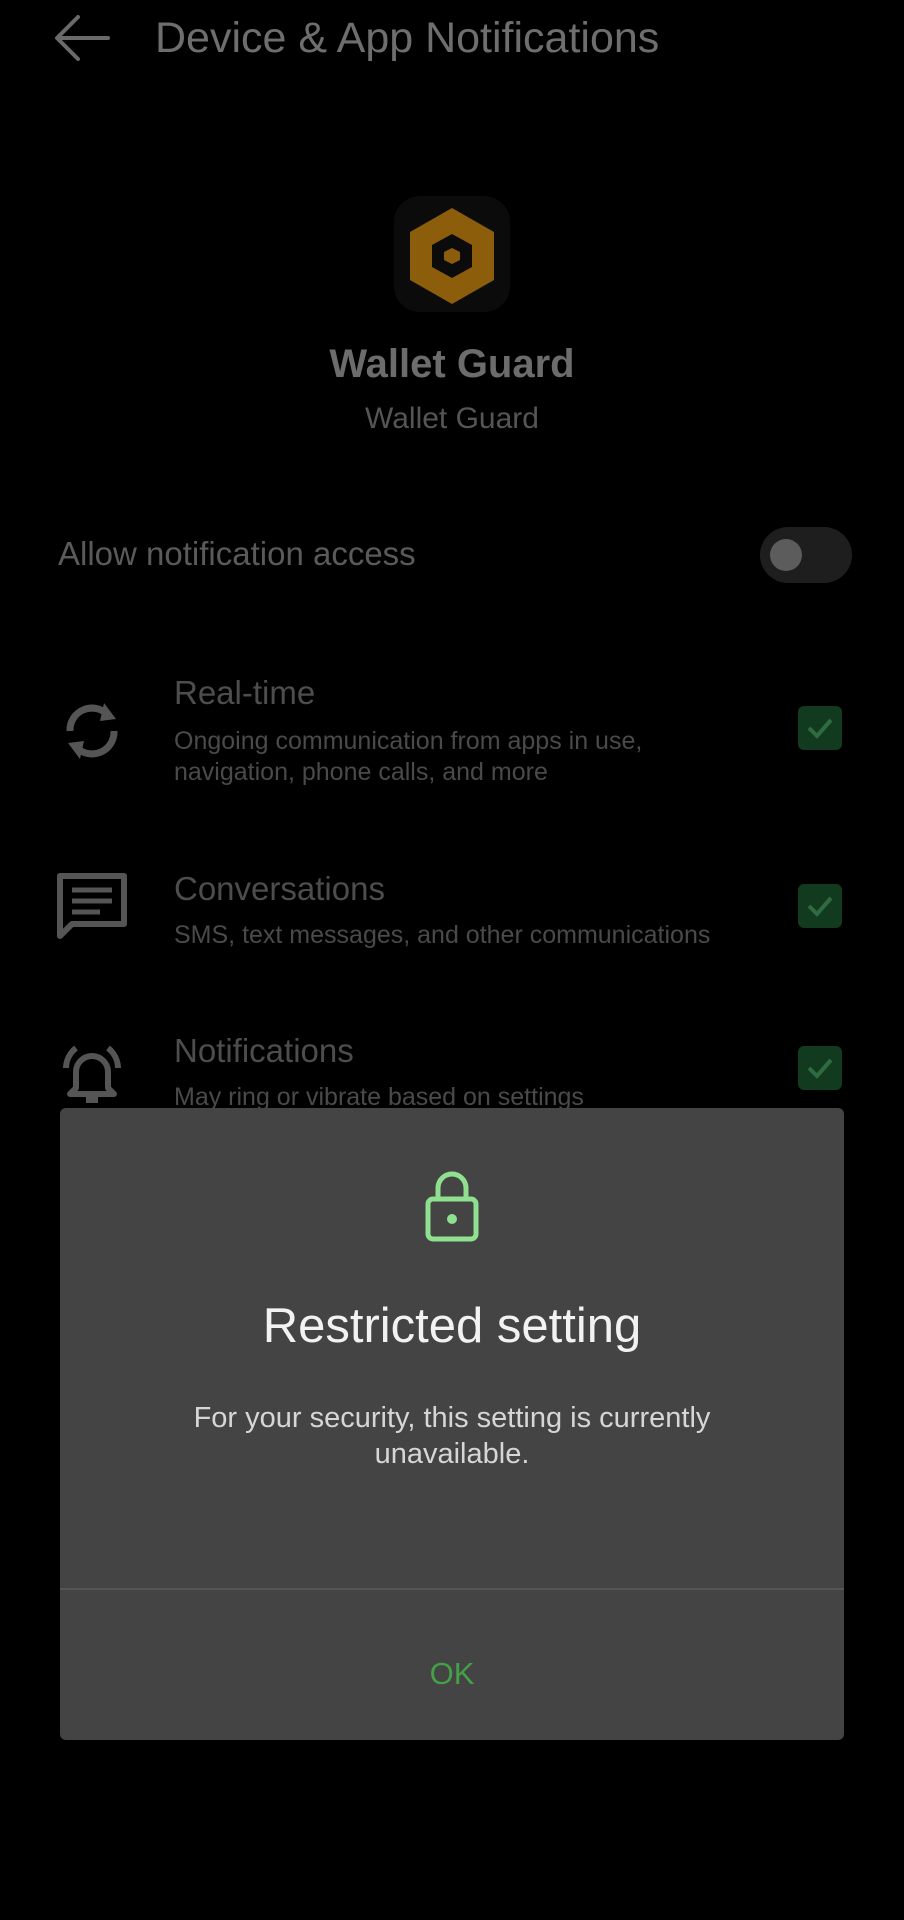 This screenshot has height=1920, width=904. I want to click on chat-message-icon, so click(92, 906).